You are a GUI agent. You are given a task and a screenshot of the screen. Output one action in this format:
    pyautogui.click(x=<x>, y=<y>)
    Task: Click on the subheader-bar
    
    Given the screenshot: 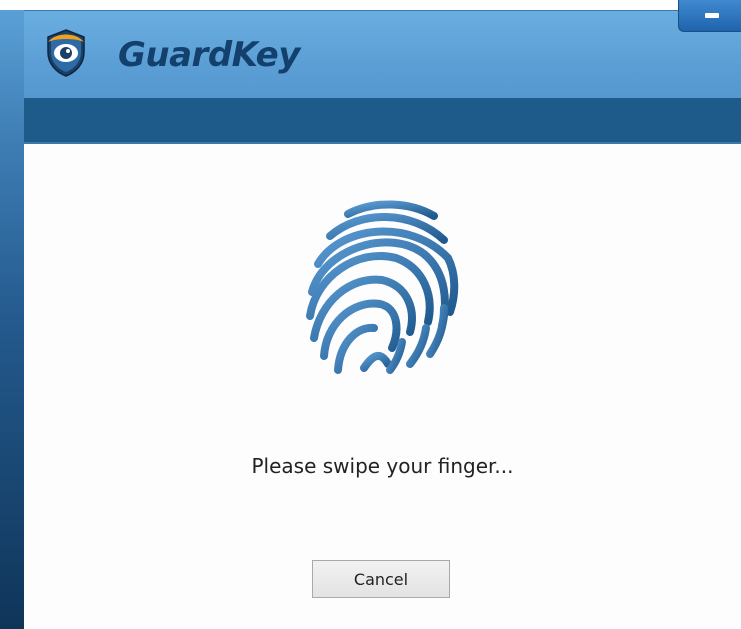 What is the action you would take?
    pyautogui.click(x=382, y=121)
    